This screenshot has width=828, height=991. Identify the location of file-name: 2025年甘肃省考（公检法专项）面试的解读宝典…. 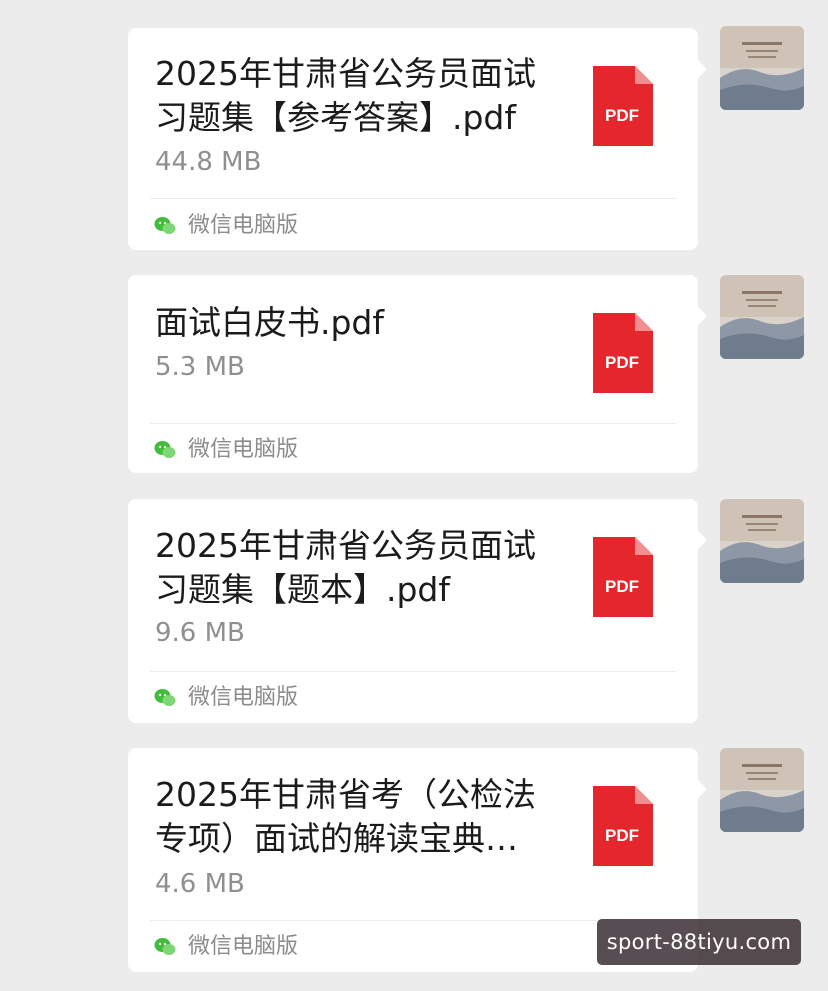
(345, 816).